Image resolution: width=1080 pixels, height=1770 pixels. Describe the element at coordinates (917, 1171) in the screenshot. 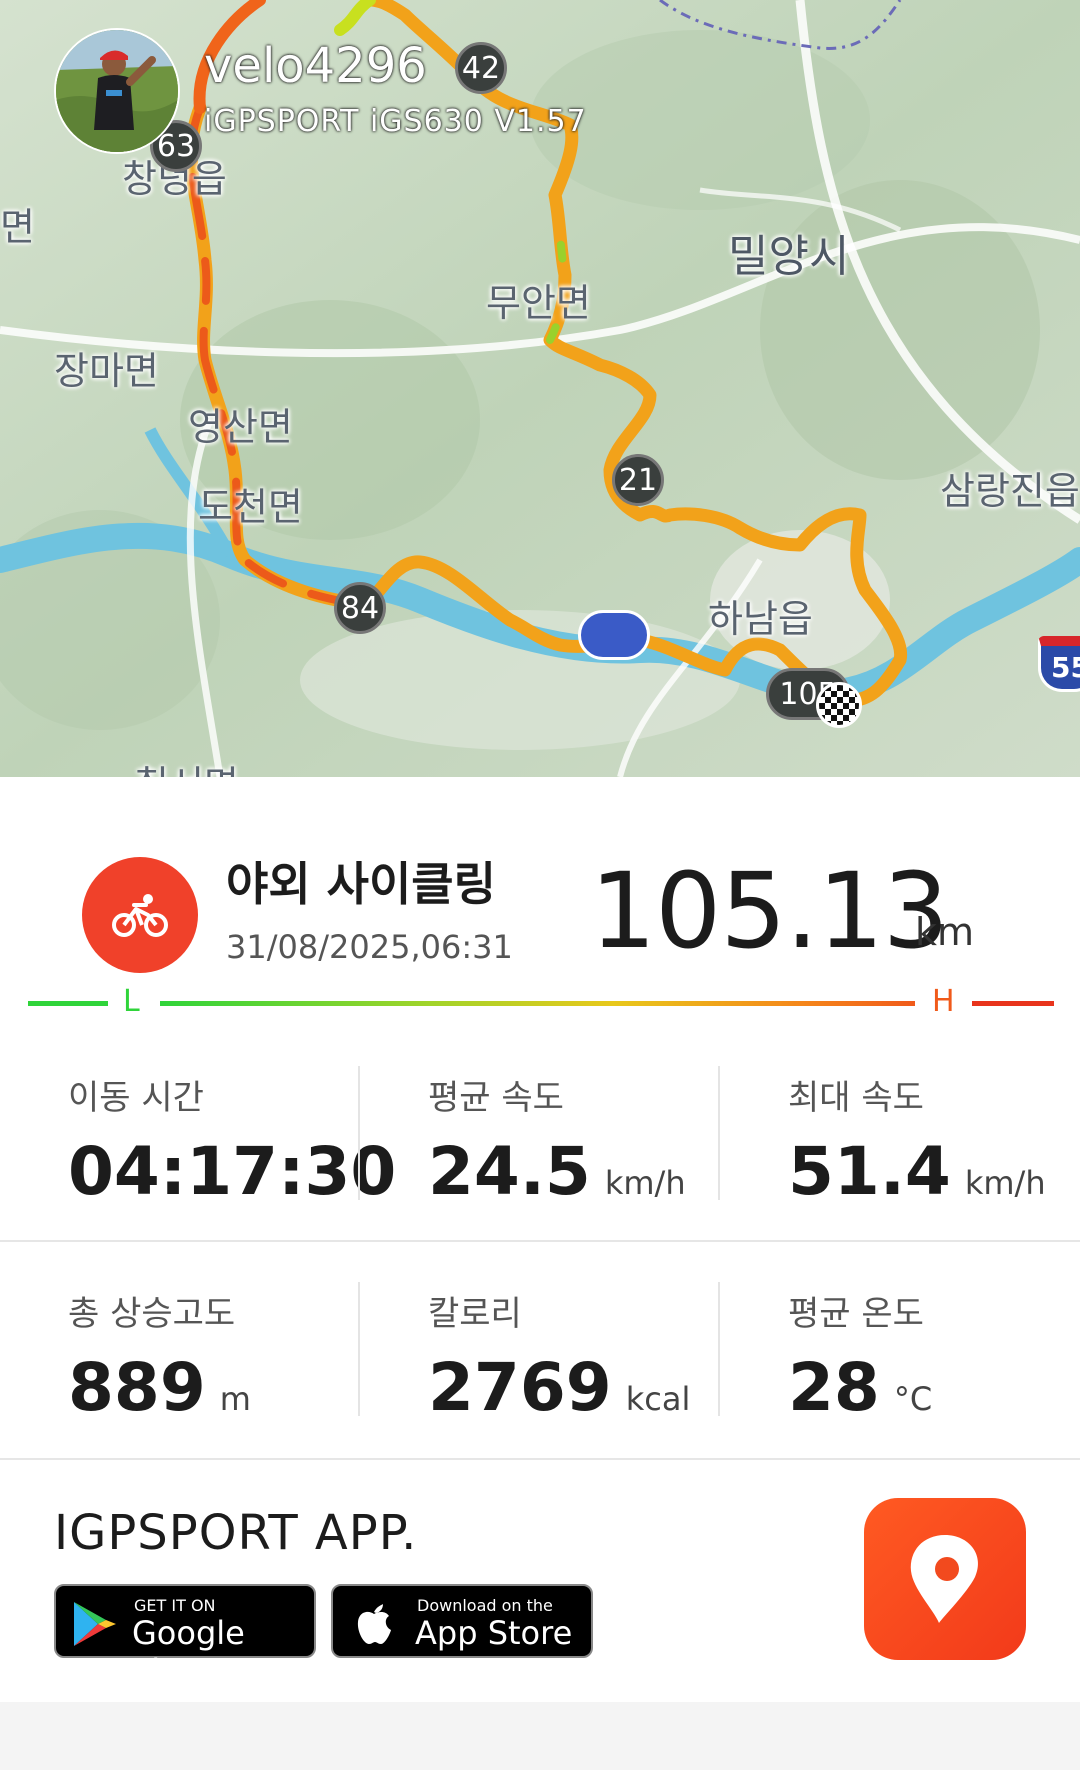

I see `stat-value: 51.4 km/h` at that location.